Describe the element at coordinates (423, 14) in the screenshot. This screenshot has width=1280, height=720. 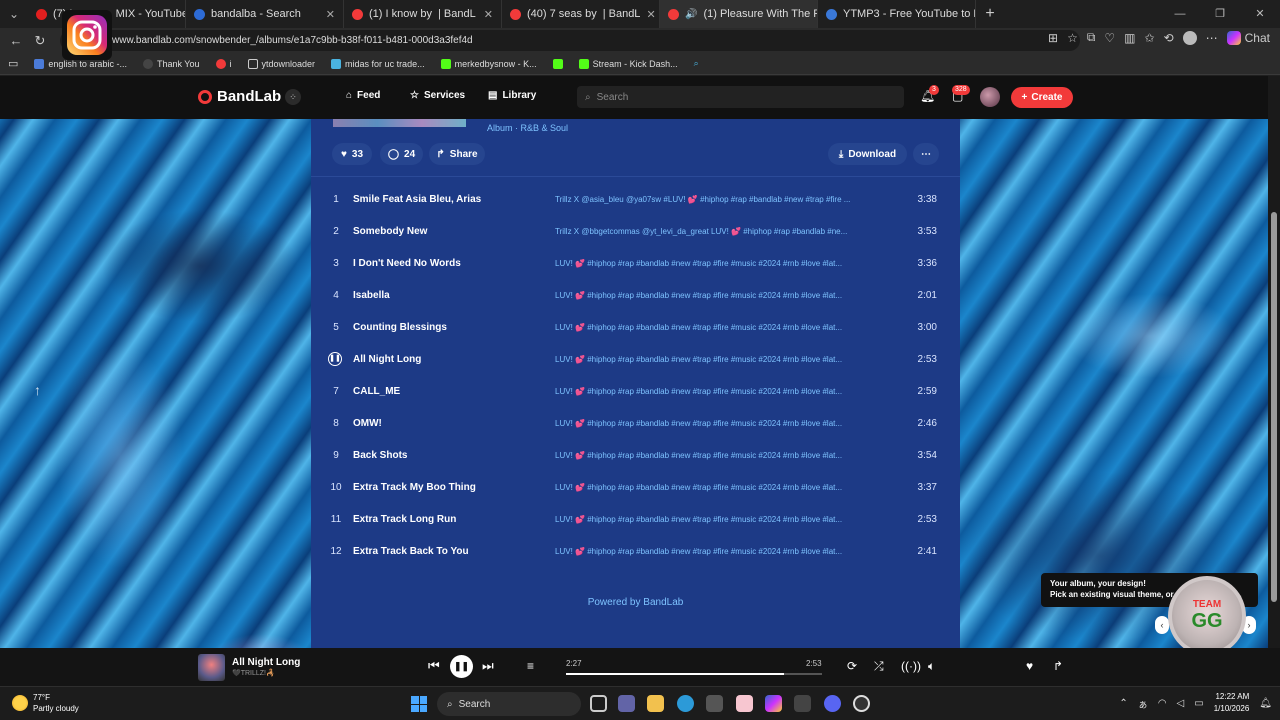
I see `browser-tab-i-know: (1) I know by | BandL ✕` at that location.